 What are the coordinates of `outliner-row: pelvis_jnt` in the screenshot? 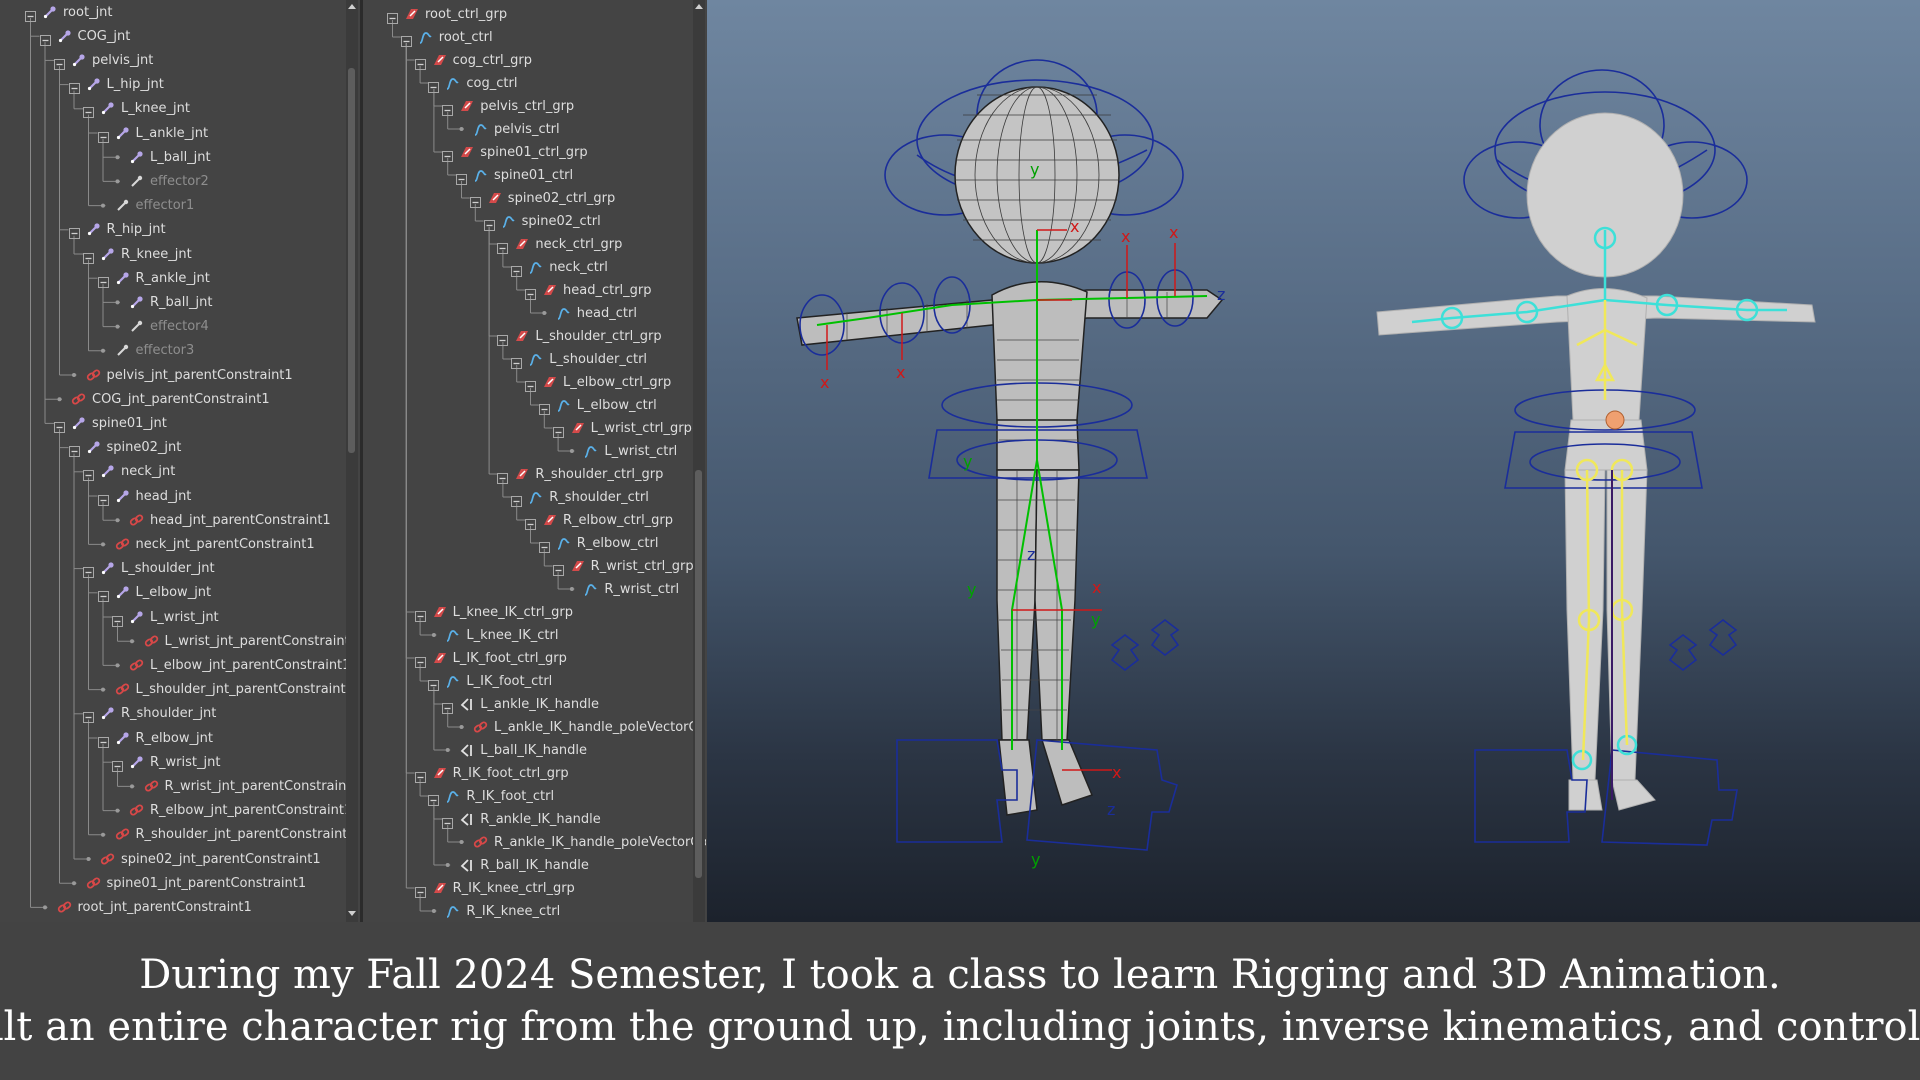 It's located at (103, 60).